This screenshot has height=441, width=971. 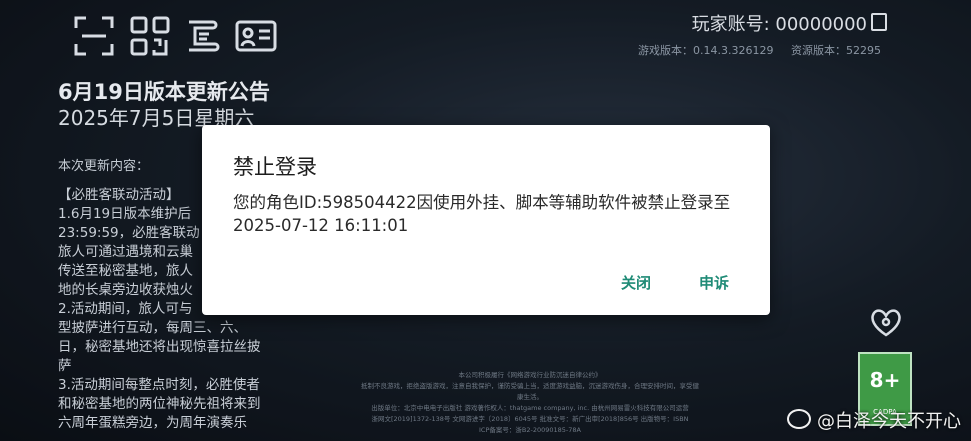 What do you see at coordinates (714, 282) in the screenshot?
I see `appeal-button: 申诉` at bounding box center [714, 282].